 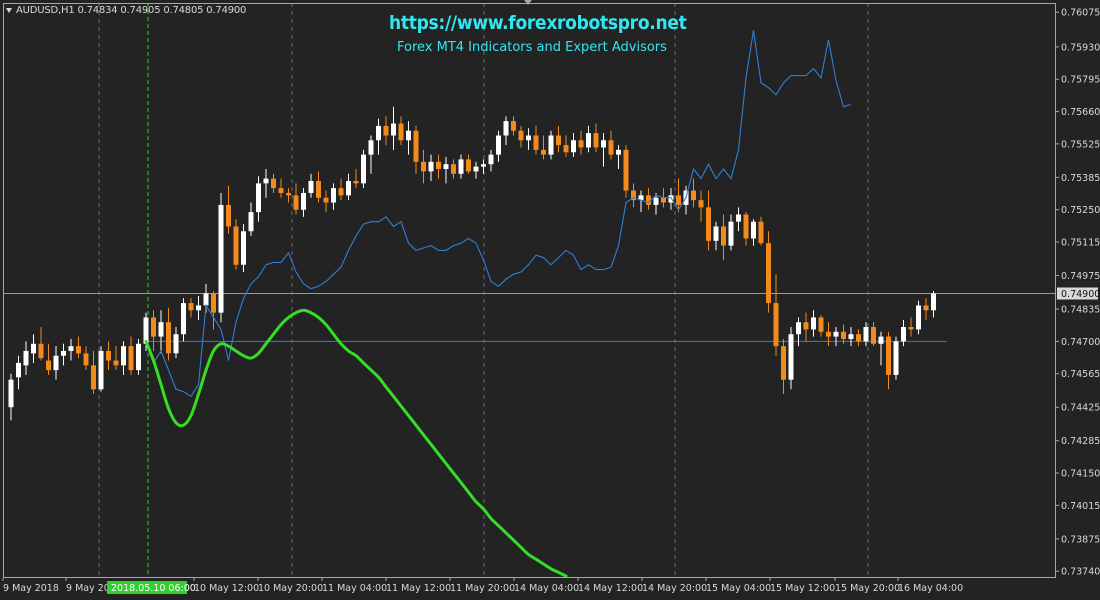 What do you see at coordinates (1080, 310) in the screenshot?
I see `price-label: 0.74835` at bounding box center [1080, 310].